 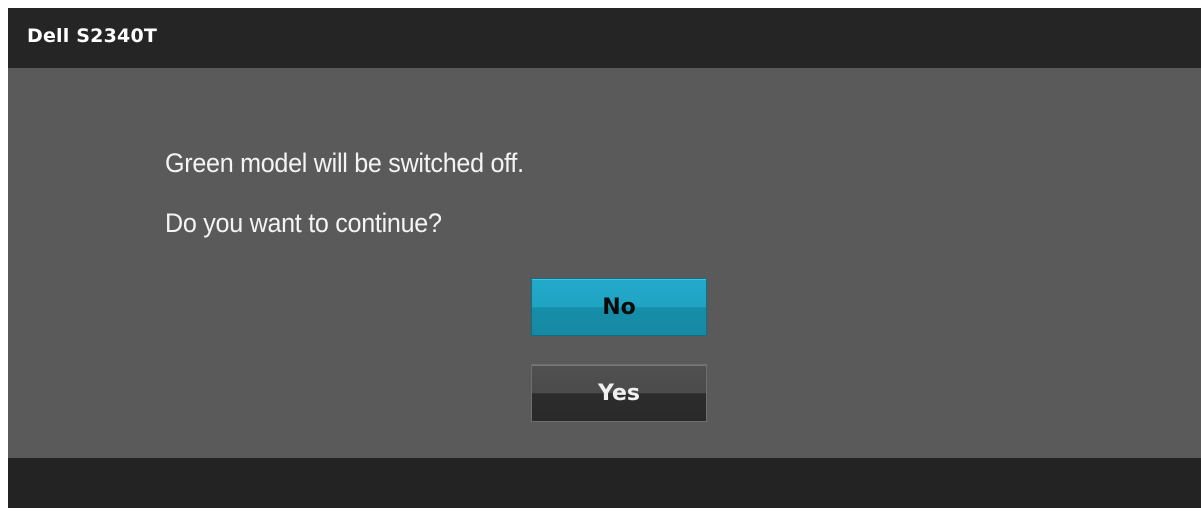 I want to click on no-button: No, so click(x=619, y=307).